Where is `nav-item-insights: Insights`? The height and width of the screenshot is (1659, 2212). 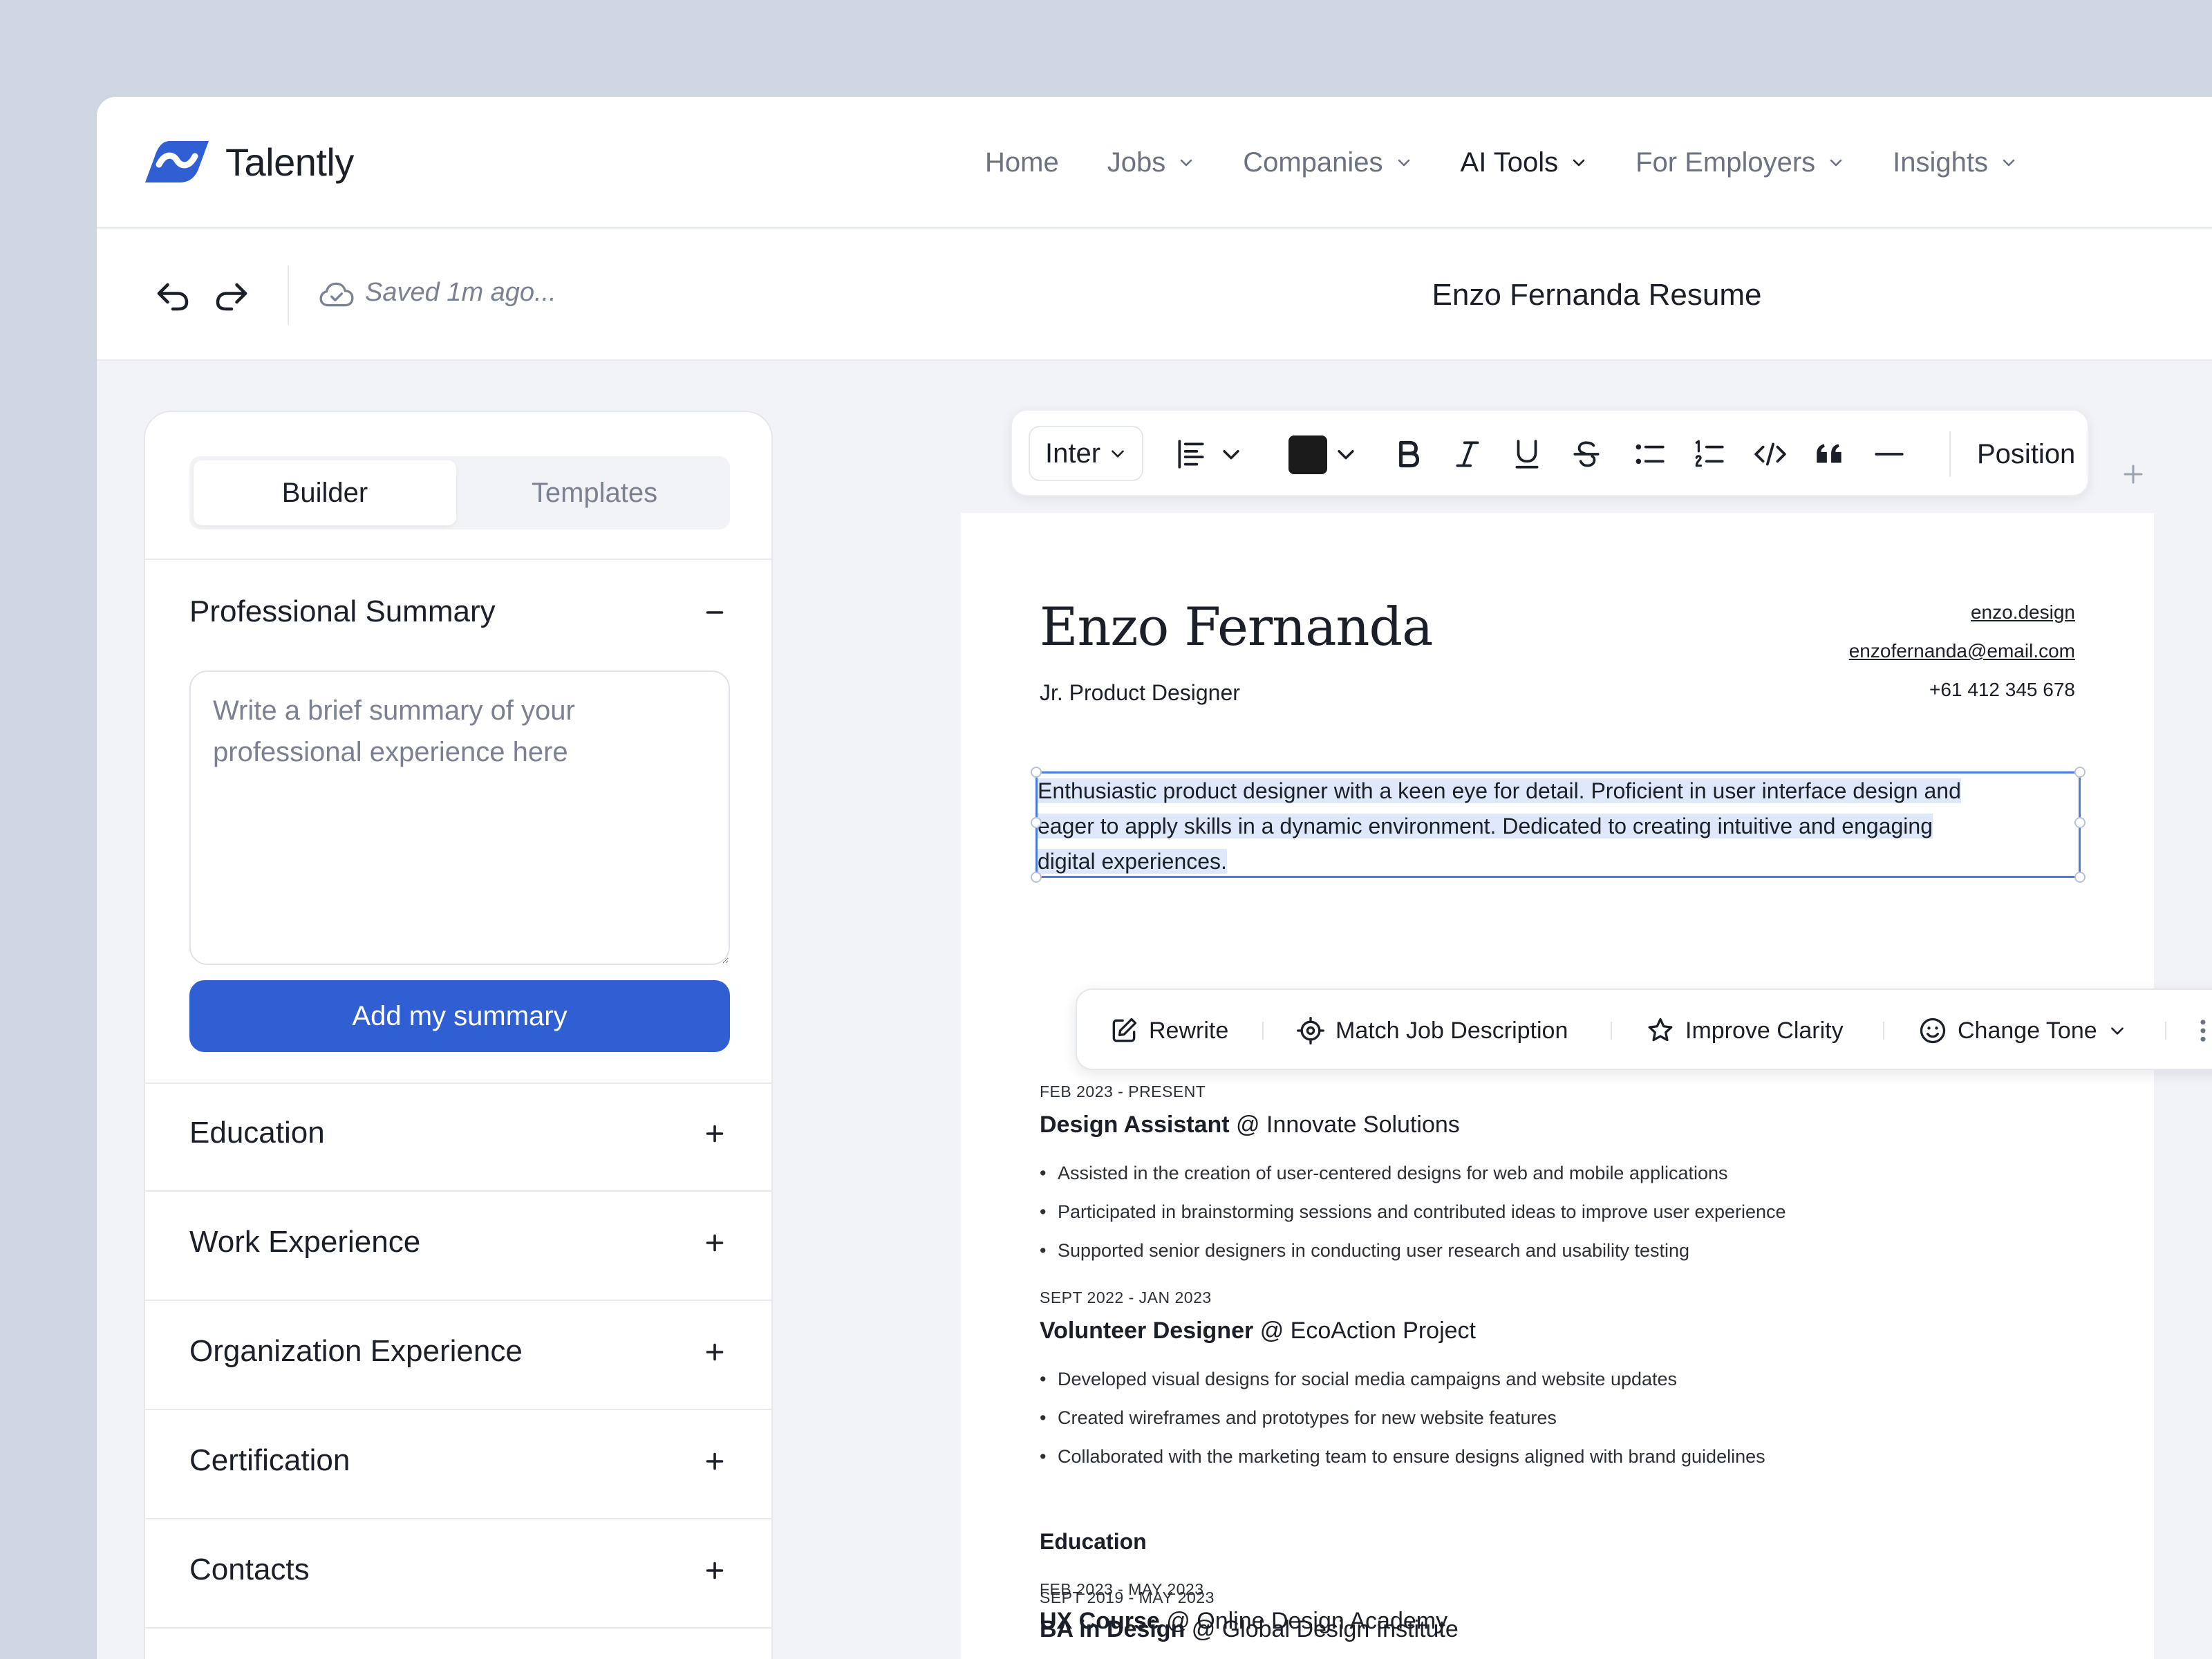 nav-item-insights: Insights is located at coordinates (1955, 162).